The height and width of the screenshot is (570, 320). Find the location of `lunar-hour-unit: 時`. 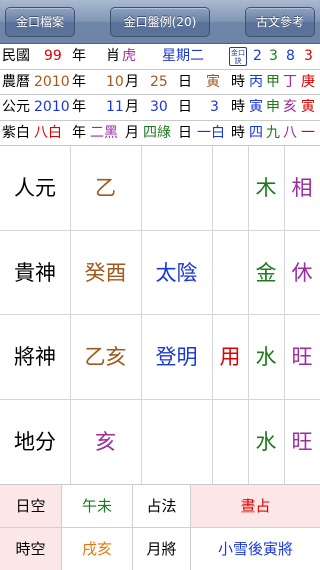

lunar-hour-unit: 時 is located at coordinates (238, 81).